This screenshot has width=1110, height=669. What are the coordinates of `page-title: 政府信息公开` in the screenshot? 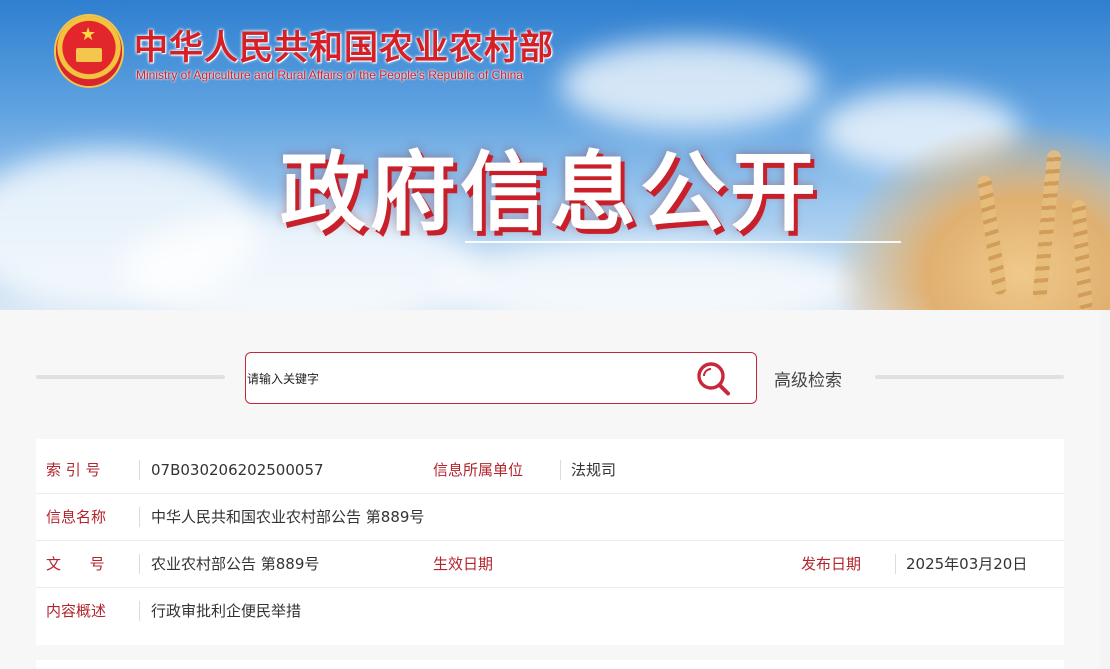 It's located at (550, 193).